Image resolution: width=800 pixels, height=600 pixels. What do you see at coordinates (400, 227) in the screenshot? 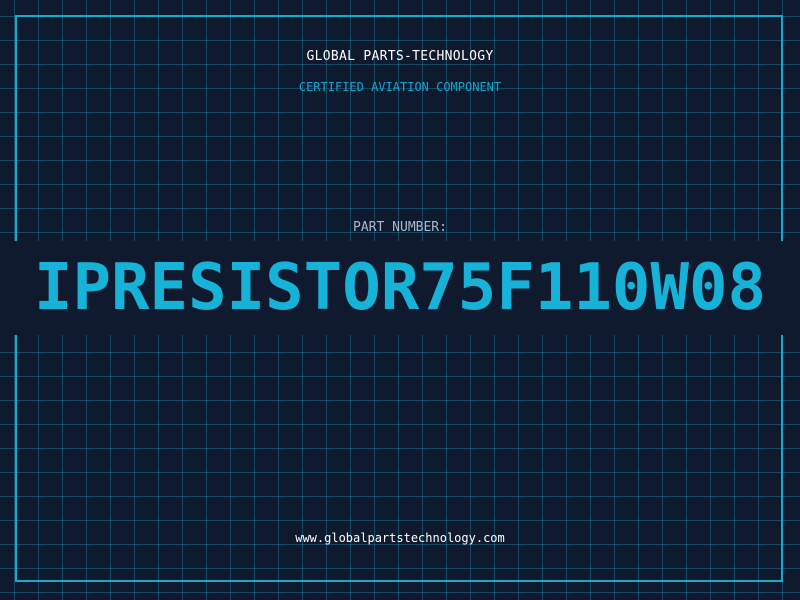
I see `part-number-label: PART NUMBER:` at bounding box center [400, 227].